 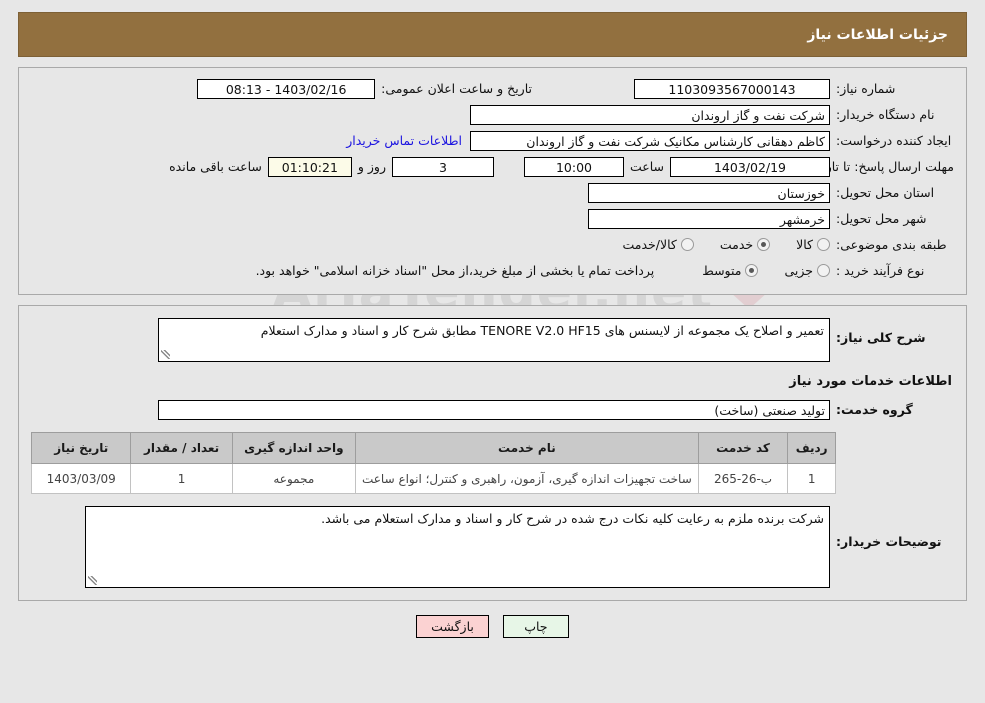 I want to click on back-button: بازگشت, so click(x=452, y=626).